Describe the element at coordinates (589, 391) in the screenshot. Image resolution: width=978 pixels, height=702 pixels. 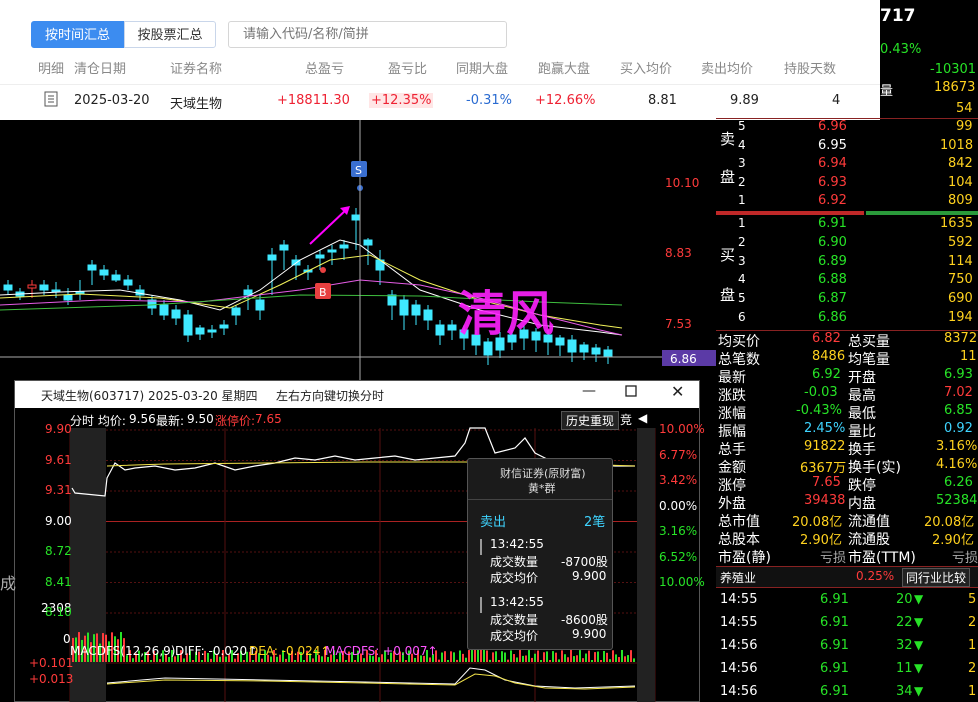
I see `minimize-button: —` at that location.